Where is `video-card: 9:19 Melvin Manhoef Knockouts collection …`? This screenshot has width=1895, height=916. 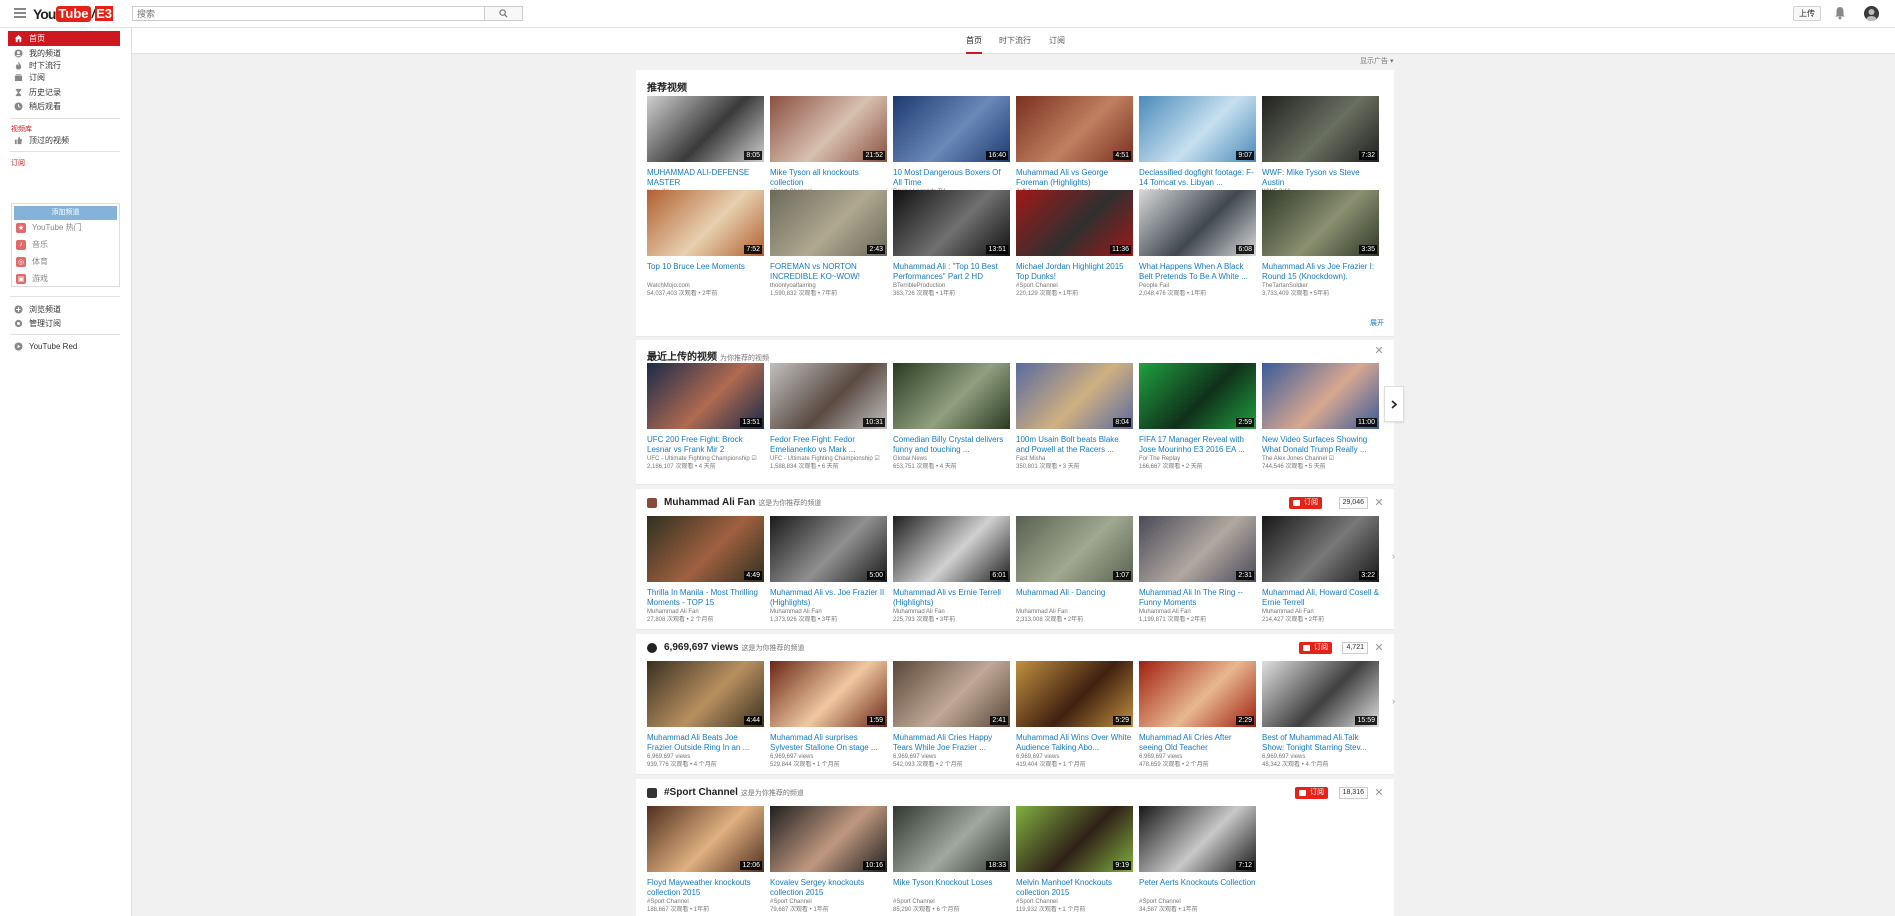
video-card: 9:19 Melvin Manhoef Knockouts collection … is located at coordinates (1074, 860).